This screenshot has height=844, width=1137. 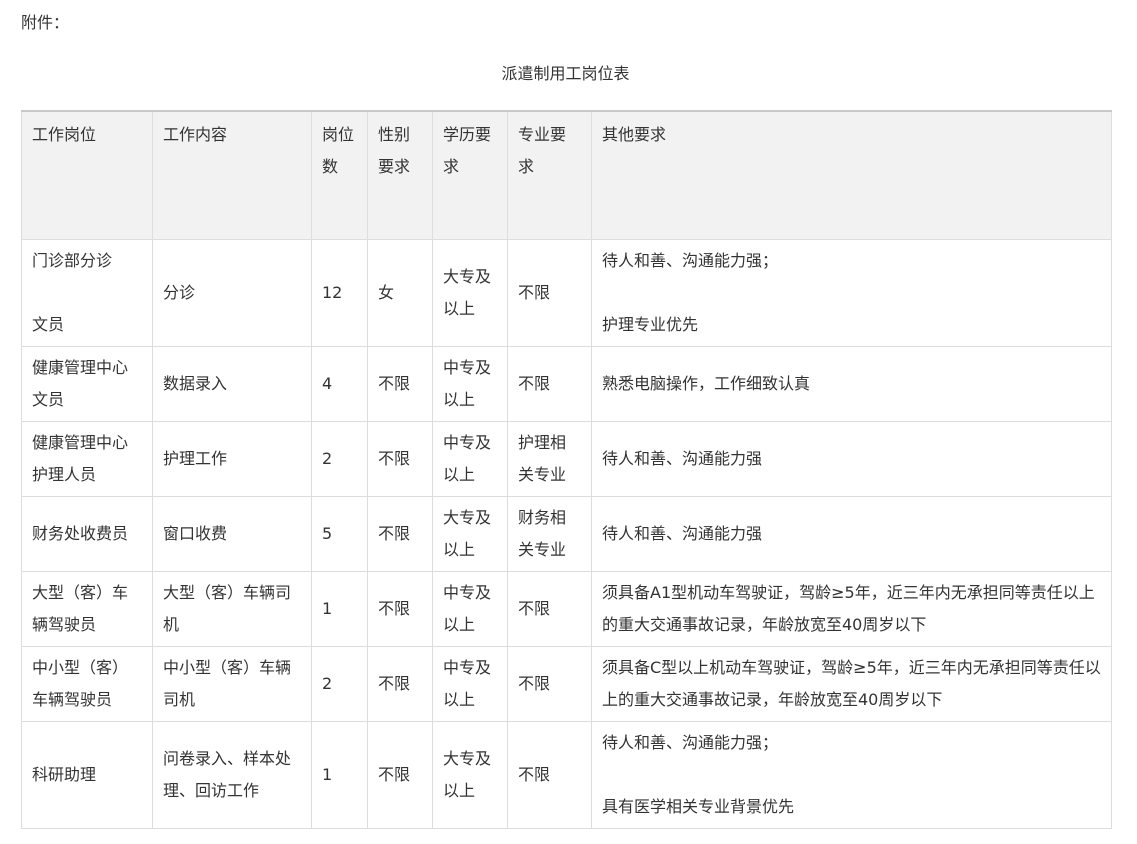 What do you see at coordinates (339, 383) in the screenshot?
I see `cell-count: 4` at bounding box center [339, 383].